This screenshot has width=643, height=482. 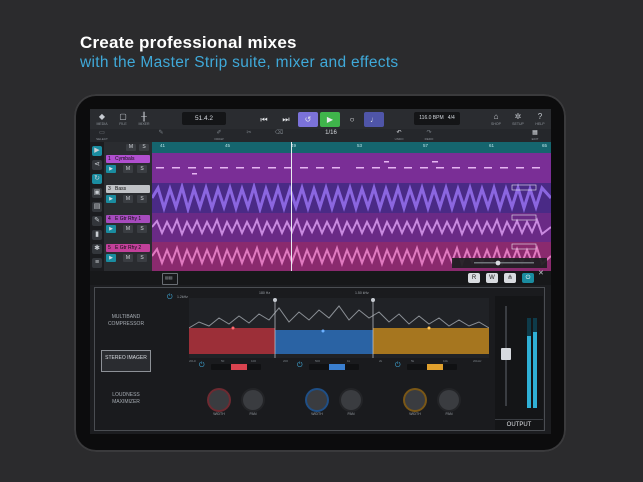 What do you see at coordinates (204, 118) in the screenshot?
I see `position-display: 51.4.2` at bounding box center [204, 118].